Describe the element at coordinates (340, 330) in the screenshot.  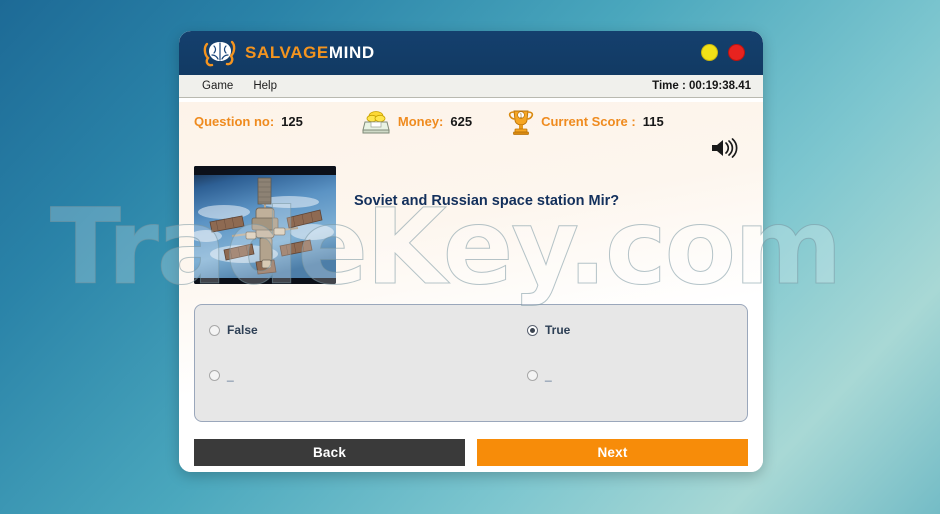
I see `answer-option-false: False` at that location.